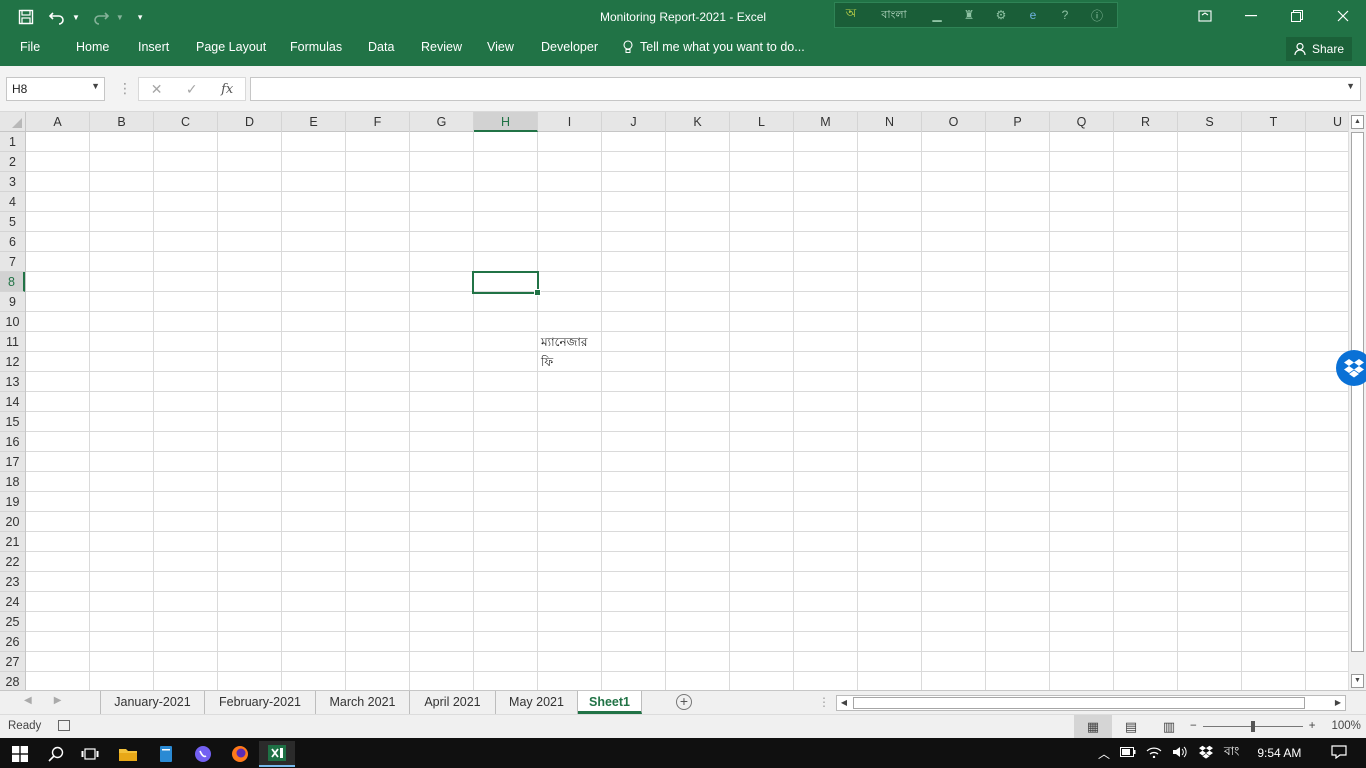 The width and height of the screenshot is (1366, 768). I want to click on viber-icon, so click(203, 754).